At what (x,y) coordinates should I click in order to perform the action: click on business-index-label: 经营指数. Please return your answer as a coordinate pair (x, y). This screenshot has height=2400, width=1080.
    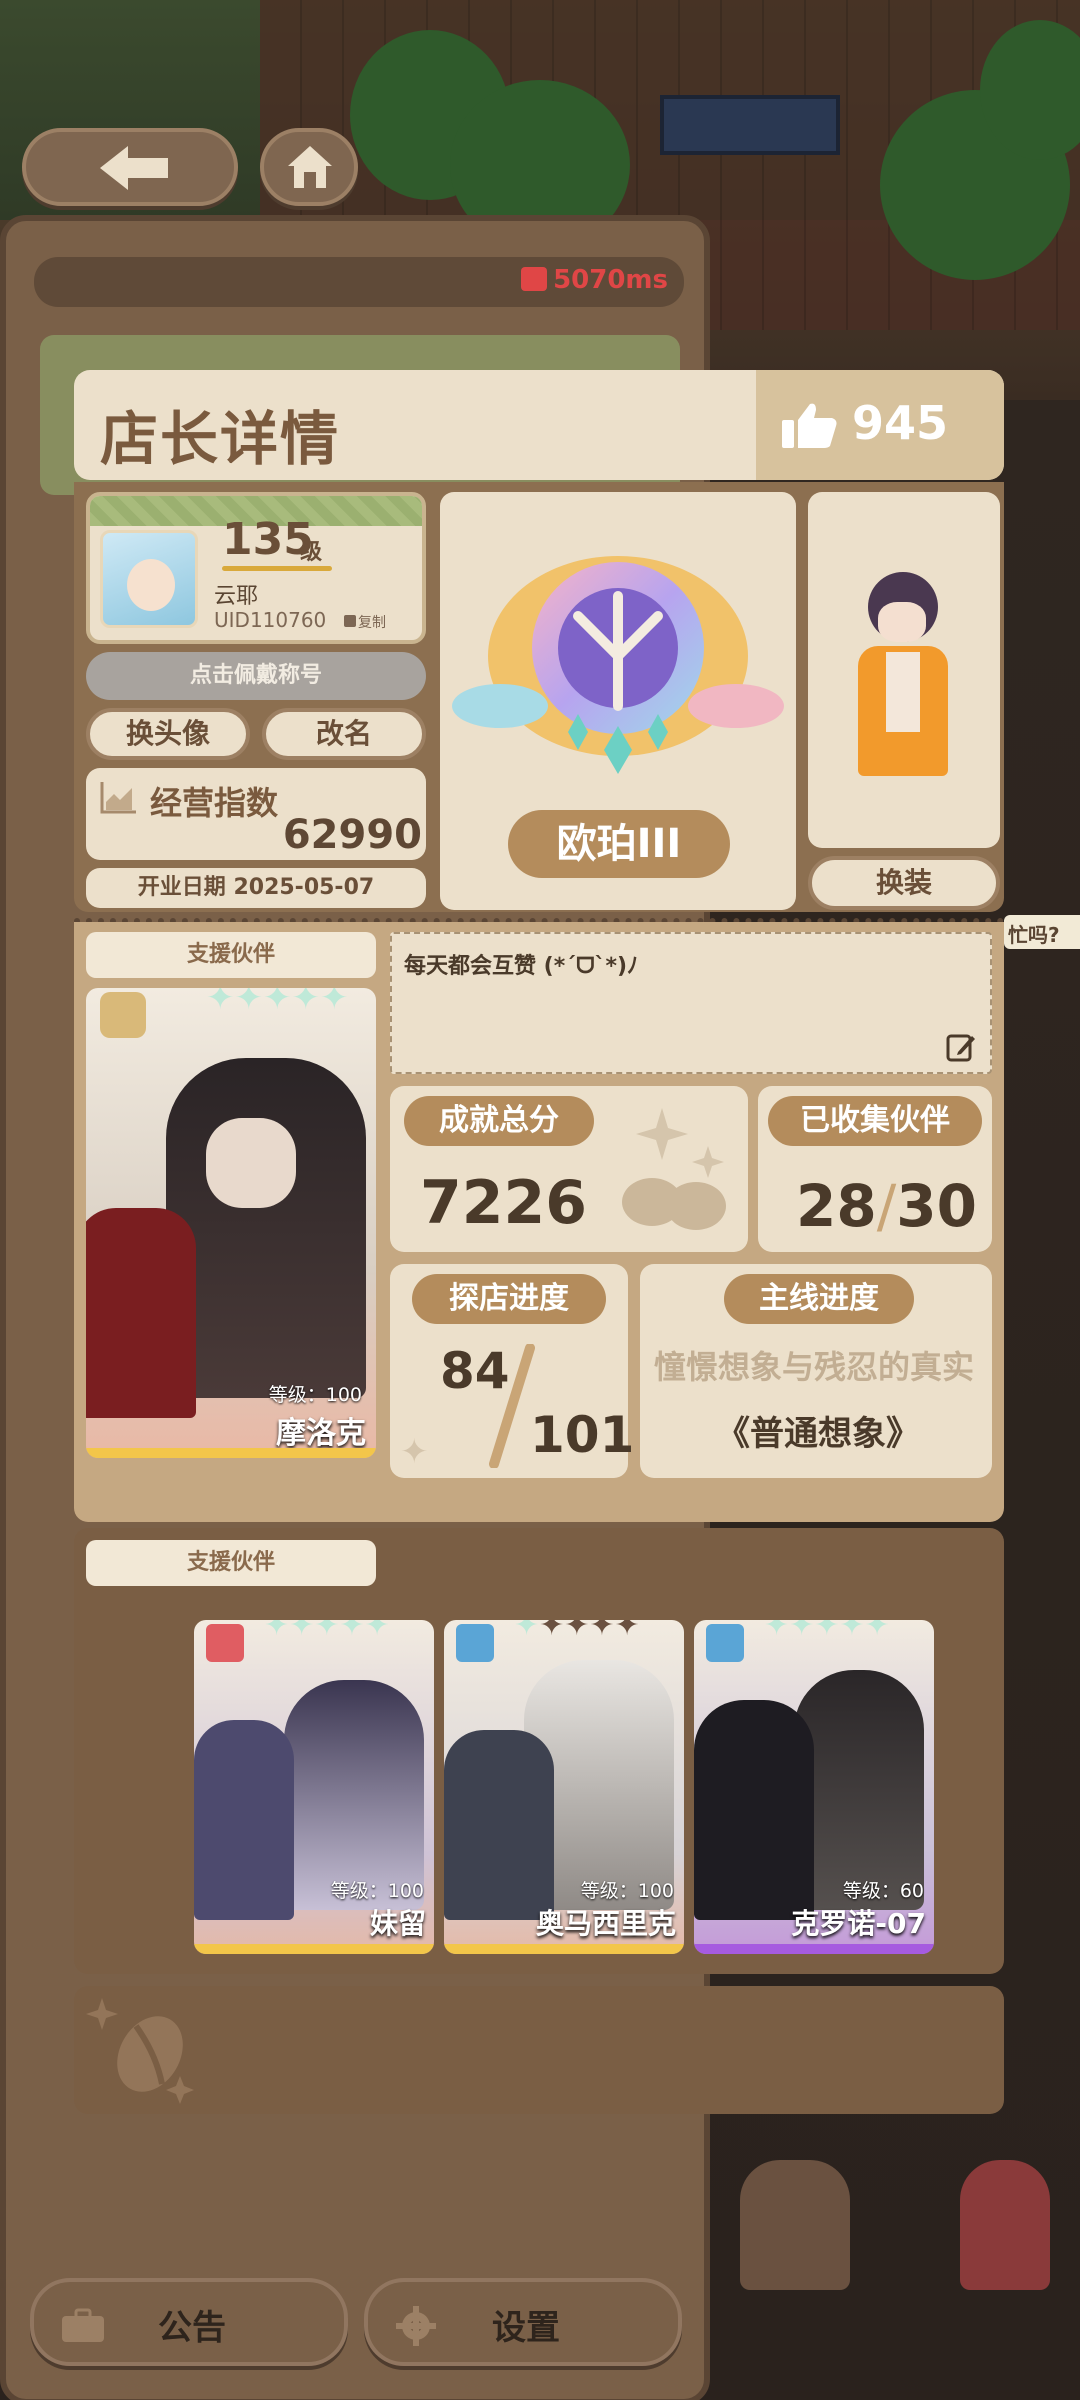
    Looking at the image, I should click on (214, 803).